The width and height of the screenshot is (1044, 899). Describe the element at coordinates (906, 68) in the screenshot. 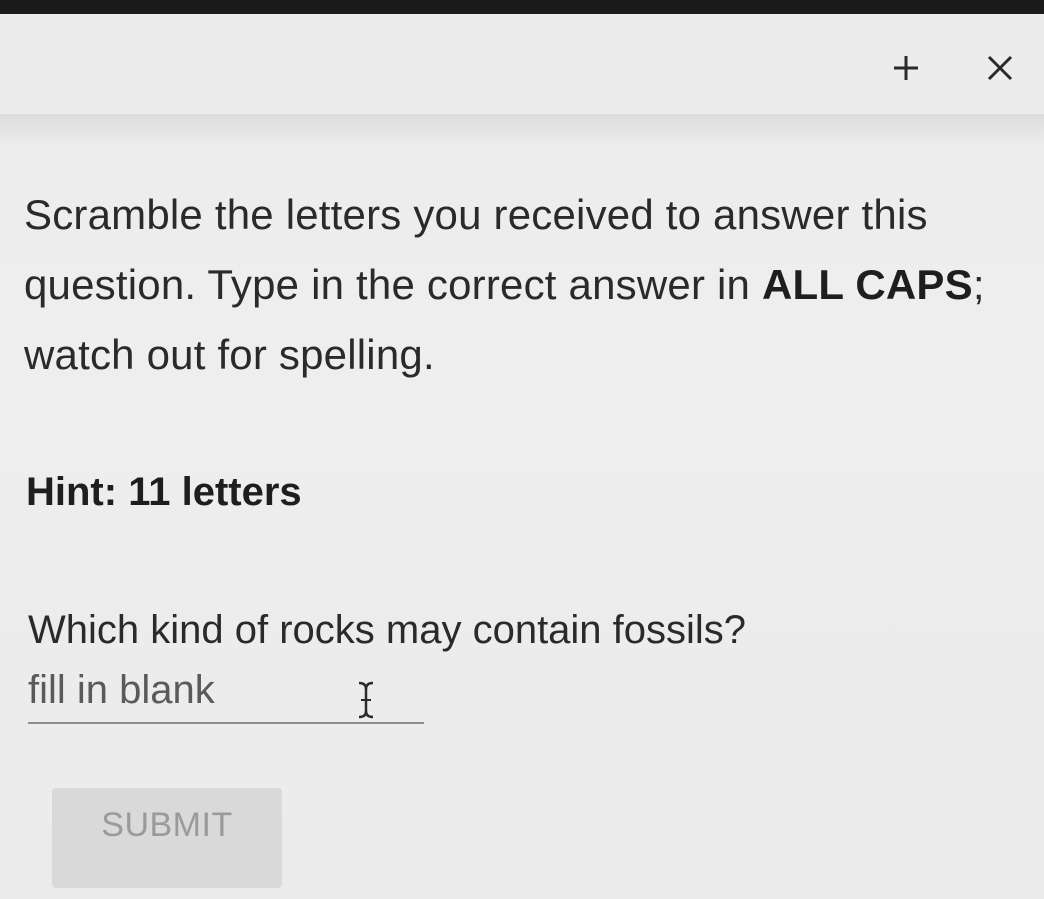

I see `plus-icon` at that location.